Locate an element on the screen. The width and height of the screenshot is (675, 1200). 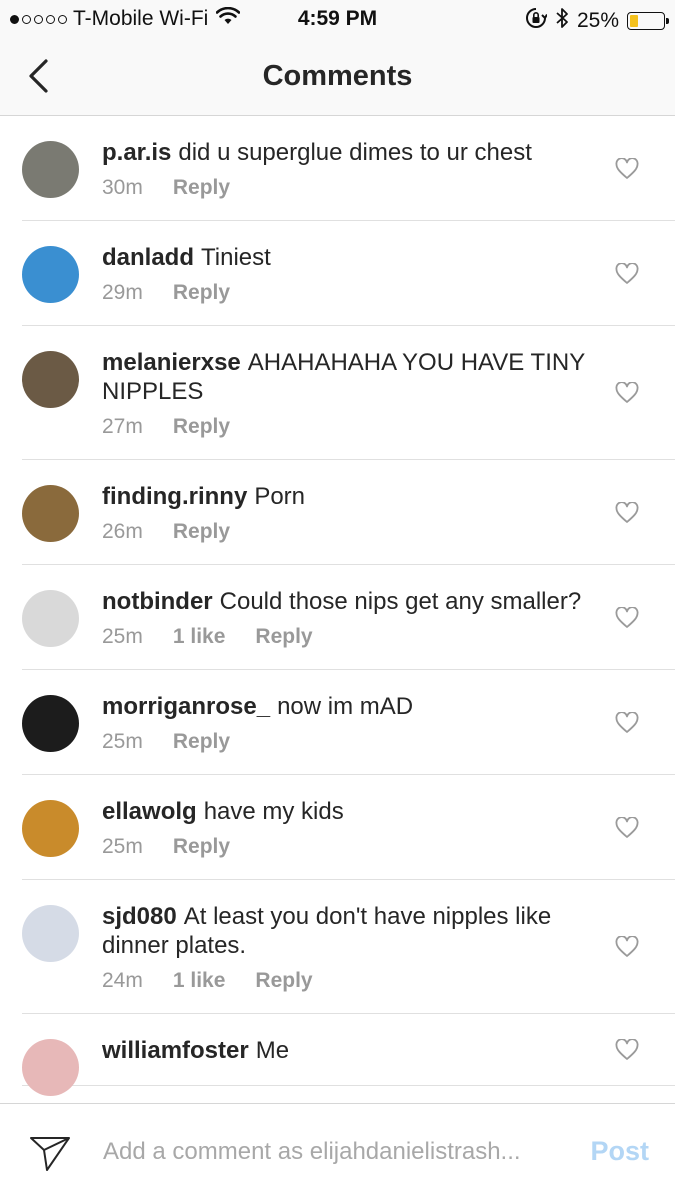
comment-body: danladd Tiniest 29m Reply is located at coordinates (348, 273).